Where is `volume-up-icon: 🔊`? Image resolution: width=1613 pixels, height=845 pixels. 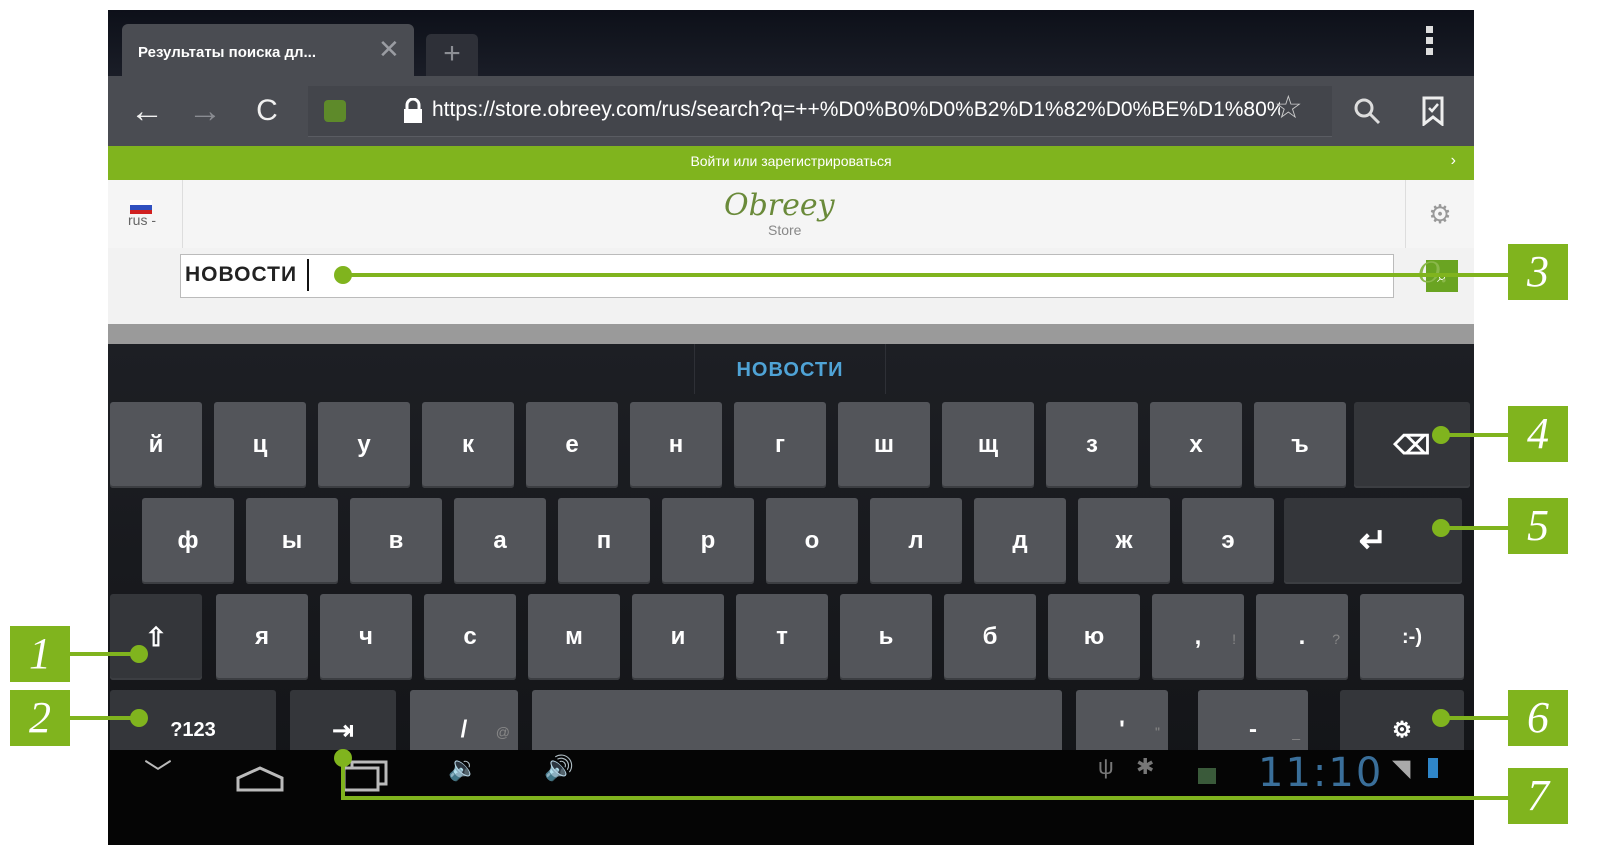
volume-up-icon: 🔊 is located at coordinates (559, 768).